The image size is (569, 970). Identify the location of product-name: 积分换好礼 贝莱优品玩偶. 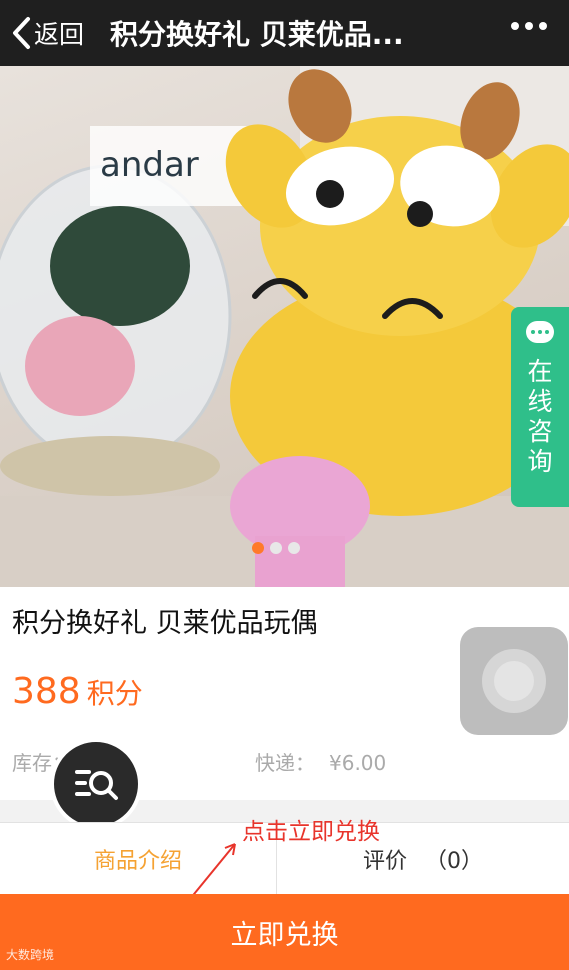
(165, 623).